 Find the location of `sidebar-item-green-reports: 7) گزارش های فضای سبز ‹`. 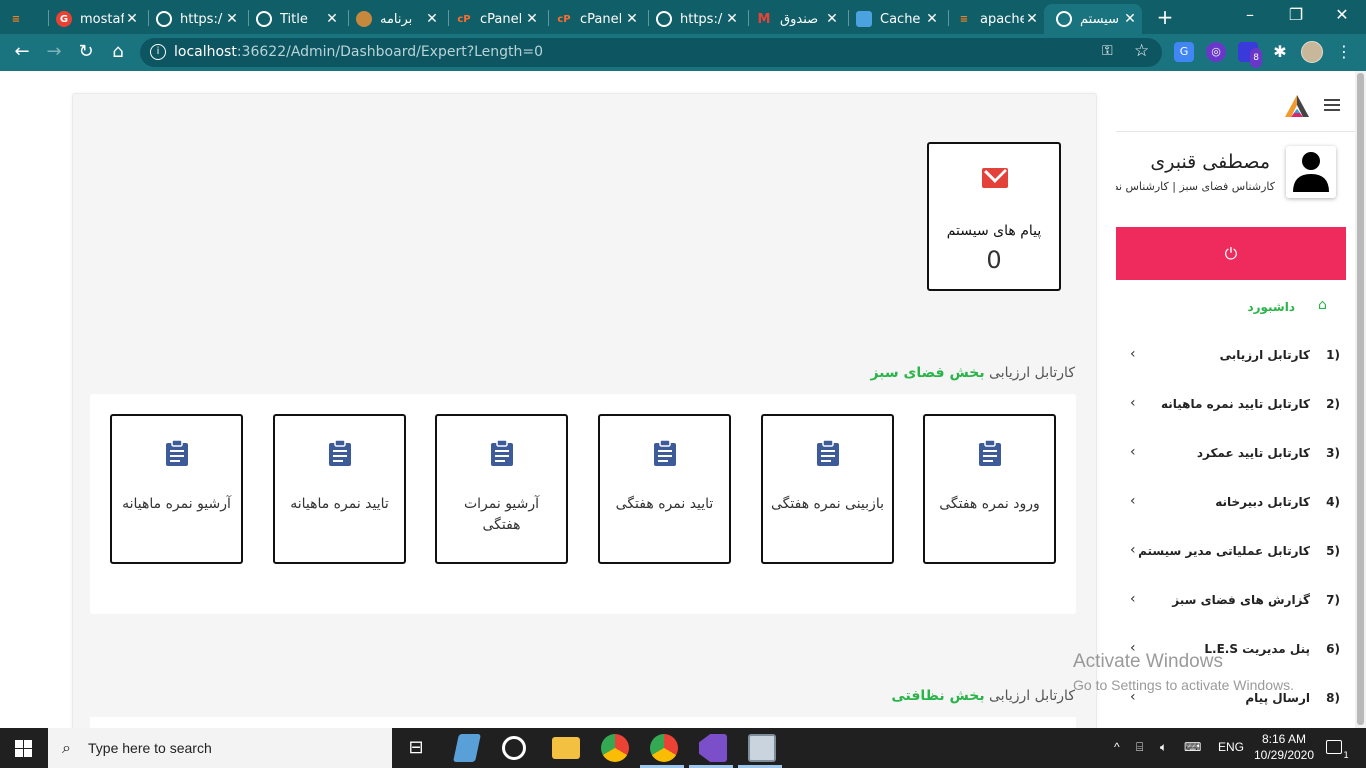

sidebar-item-green-reports: 7) گزارش های فضای سبز ‹ is located at coordinates (1231, 601).